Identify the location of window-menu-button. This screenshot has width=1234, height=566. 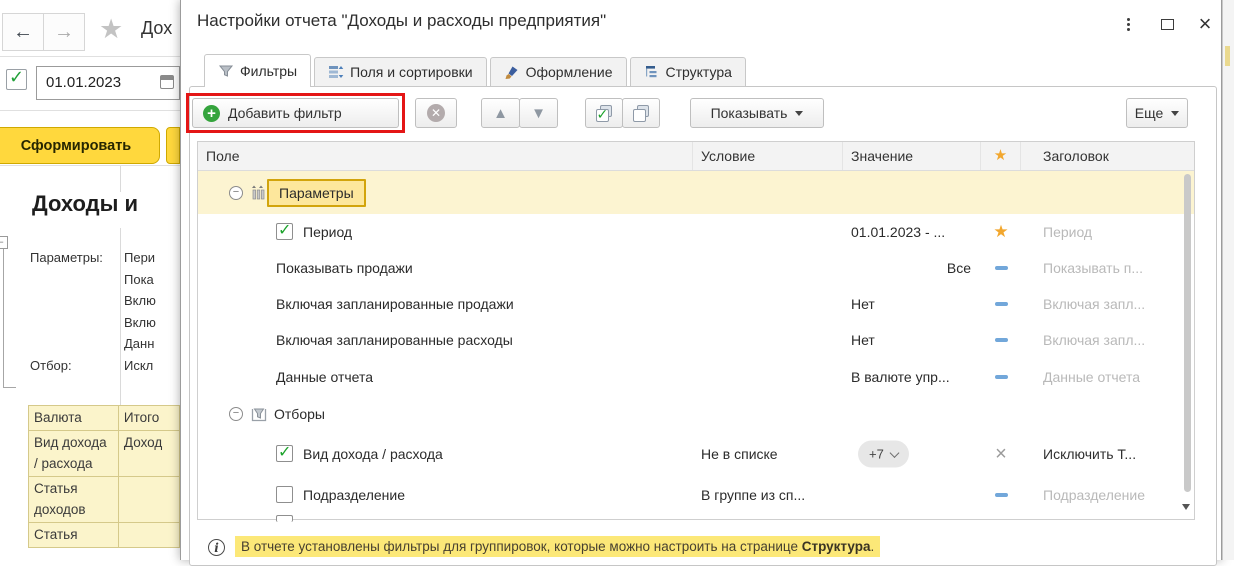
(1128, 24).